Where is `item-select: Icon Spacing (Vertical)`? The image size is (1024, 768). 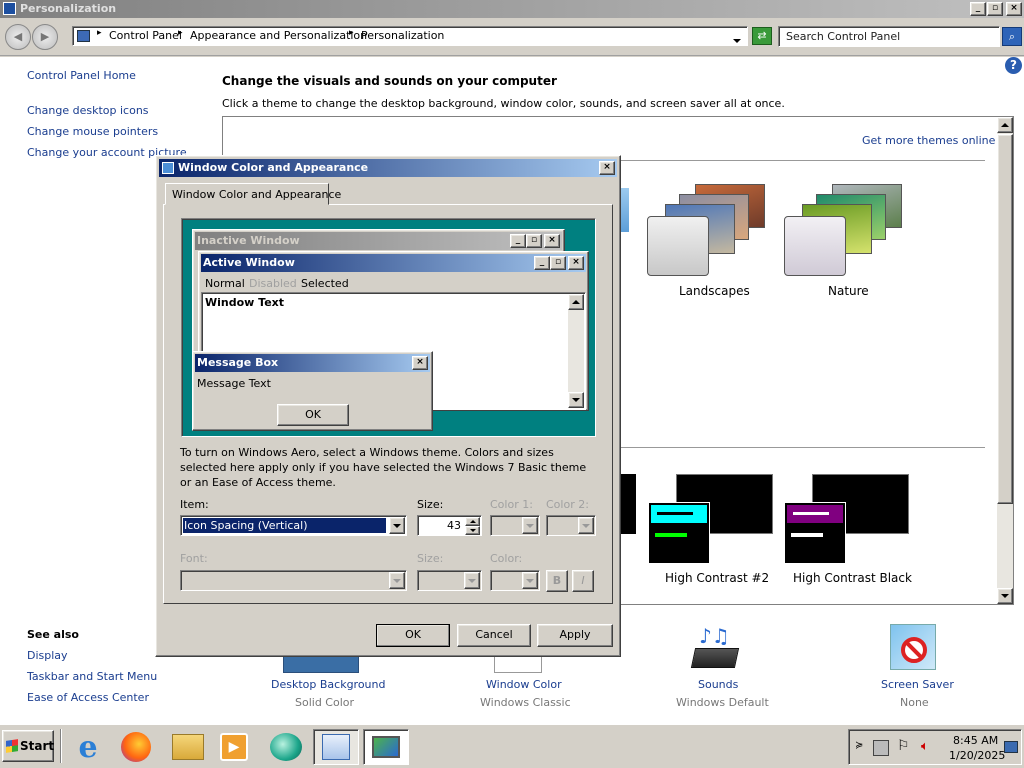 item-select: Icon Spacing (Vertical) is located at coordinates (293, 525).